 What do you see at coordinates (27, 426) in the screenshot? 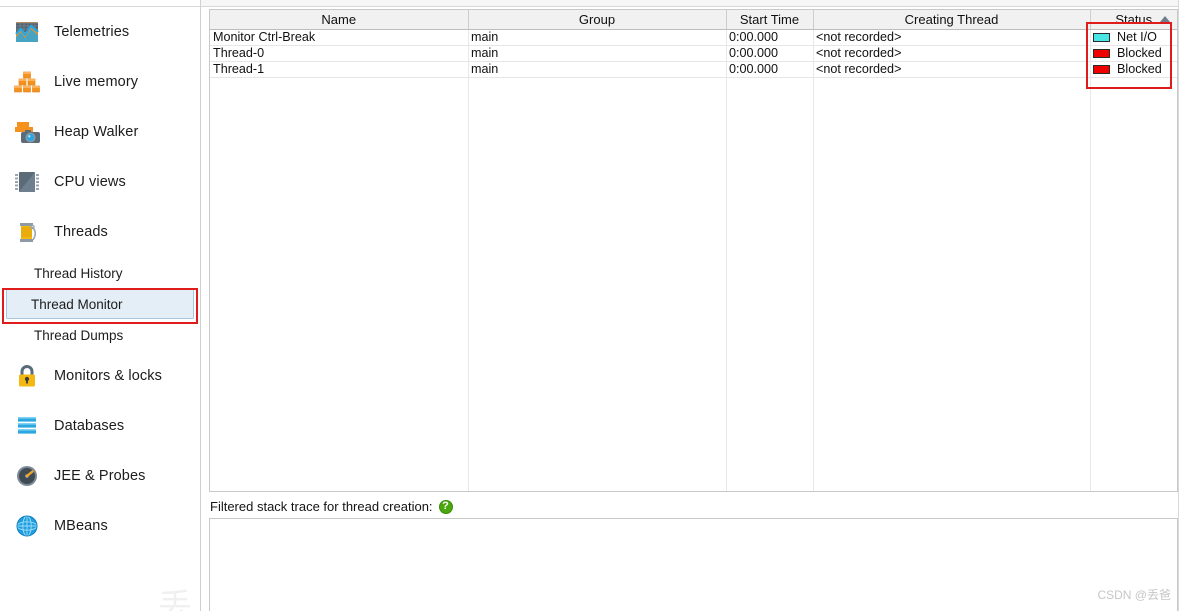
I see `databases-icon` at bounding box center [27, 426].